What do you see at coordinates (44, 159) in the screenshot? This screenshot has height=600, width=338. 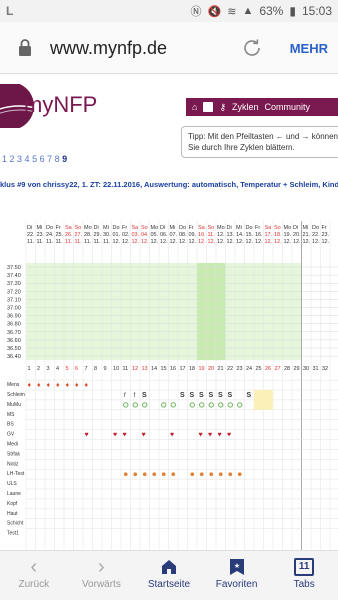 I see `page-link: 6` at bounding box center [44, 159].